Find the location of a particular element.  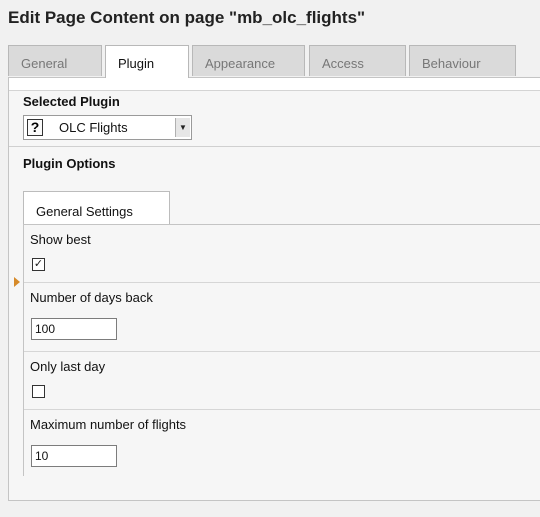

panel-top-strip is located at coordinates (274, 84).